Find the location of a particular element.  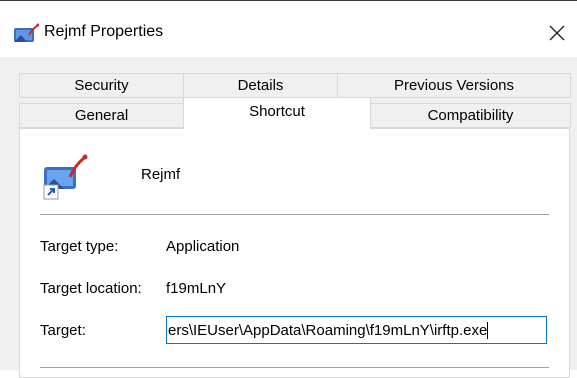

text-caret is located at coordinates (488, 330).